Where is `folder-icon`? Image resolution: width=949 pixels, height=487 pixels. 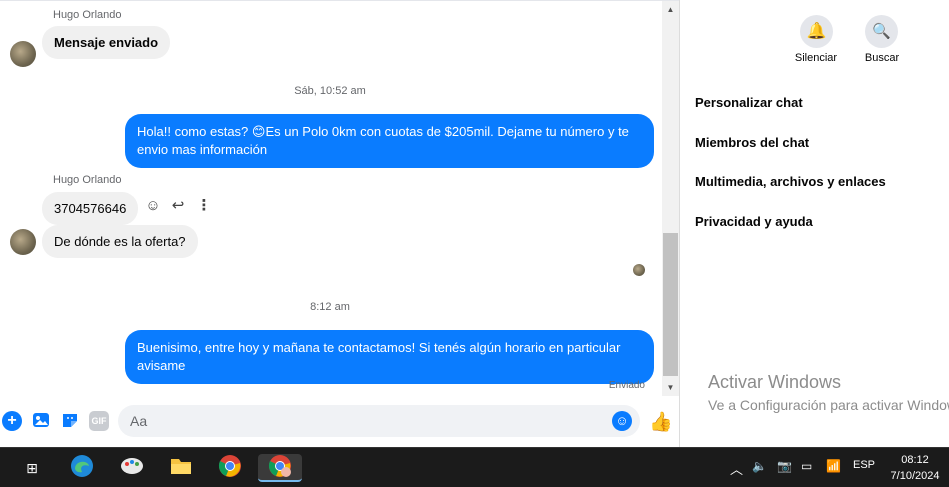
folder-icon is located at coordinates (181, 468).